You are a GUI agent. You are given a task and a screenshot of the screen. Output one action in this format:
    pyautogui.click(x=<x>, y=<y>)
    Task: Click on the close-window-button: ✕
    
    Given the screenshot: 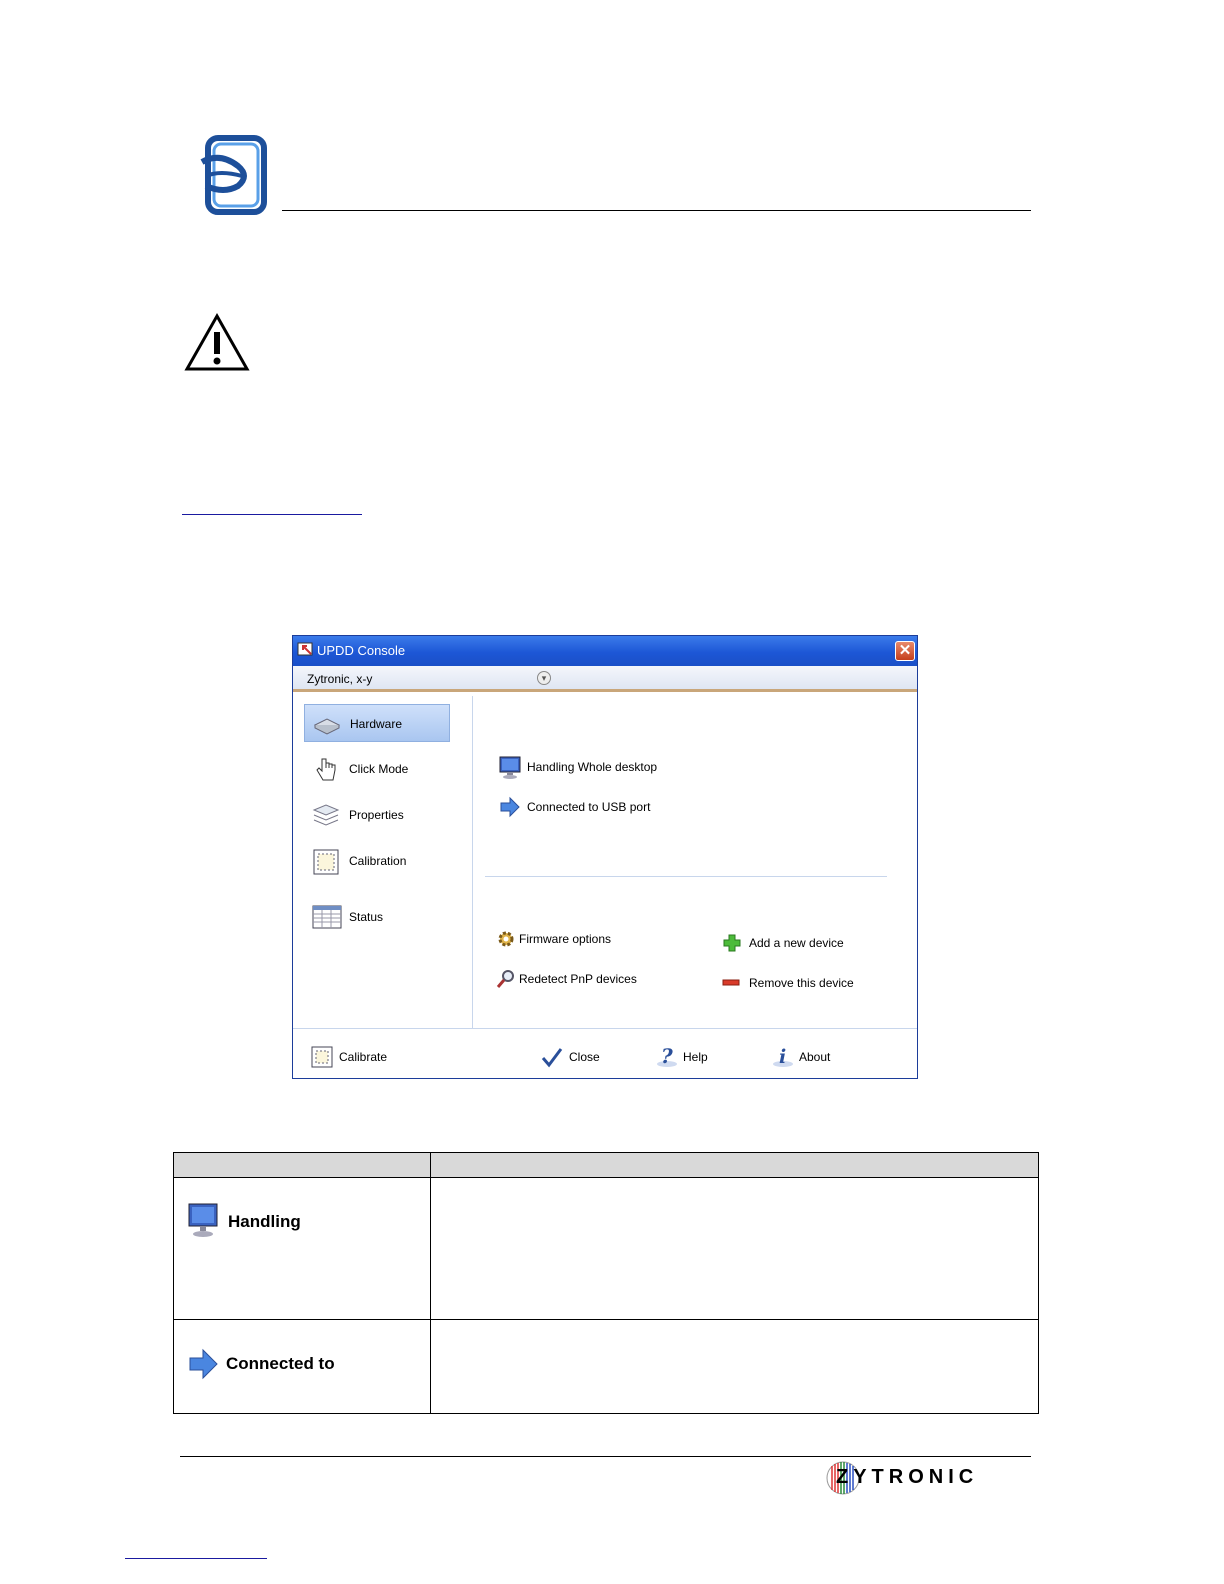 What is the action you would take?
    pyautogui.click(x=905, y=651)
    